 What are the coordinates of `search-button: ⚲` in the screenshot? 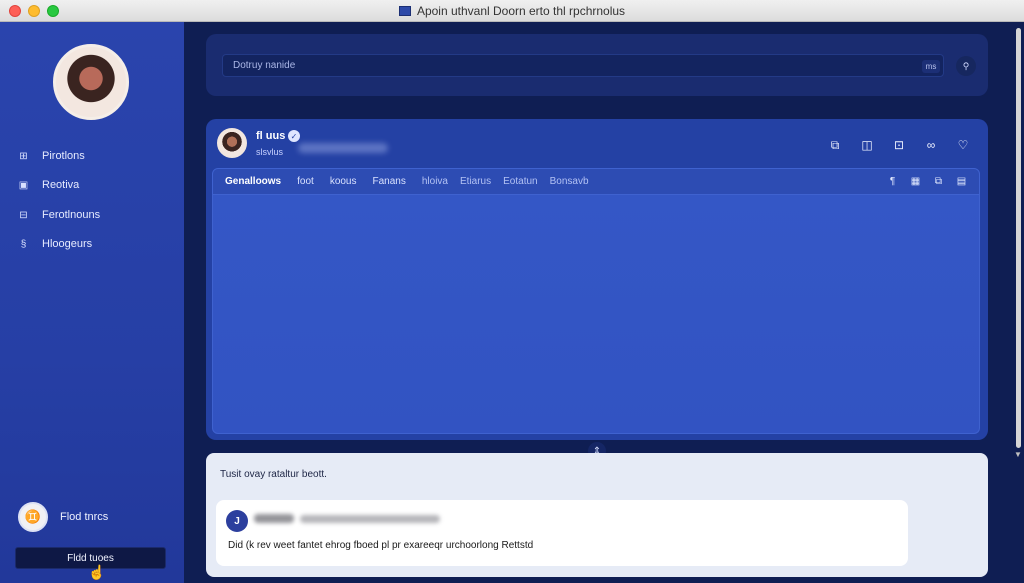 It's located at (966, 66).